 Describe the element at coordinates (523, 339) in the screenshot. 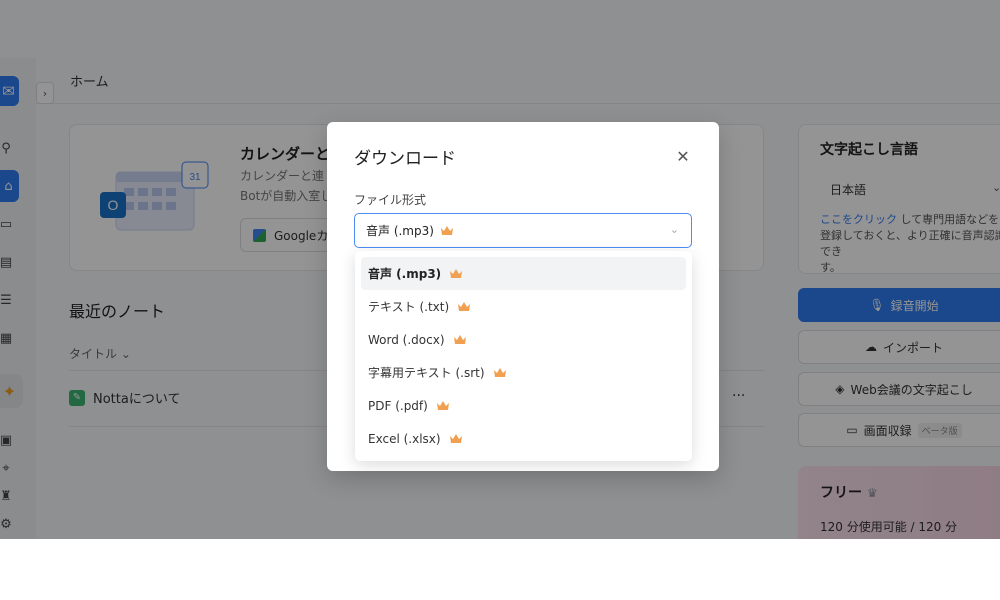

I see `format-option-docx: Word (.docx)` at that location.